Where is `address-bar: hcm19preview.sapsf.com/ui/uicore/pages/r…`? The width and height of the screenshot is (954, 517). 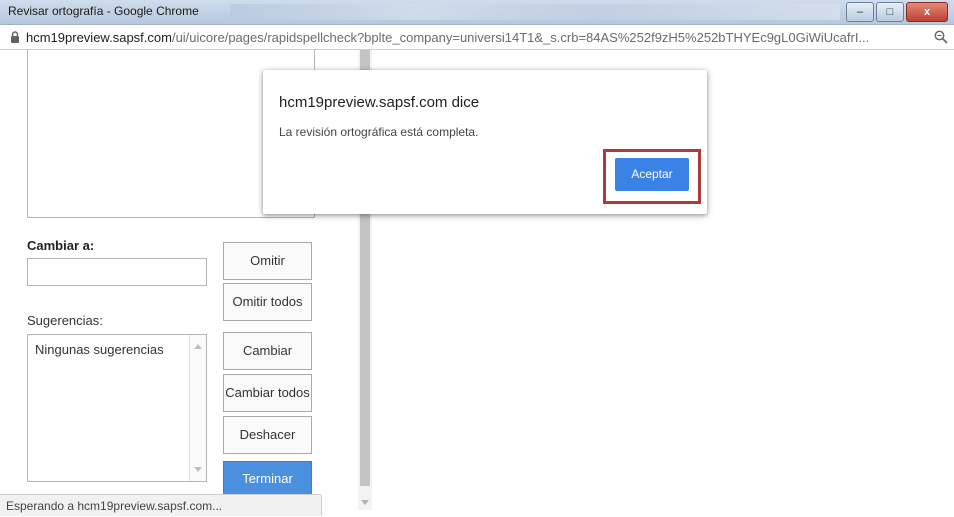 address-bar: hcm19preview.sapsf.com/ui/uicore/pages/r… is located at coordinates (477, 37).